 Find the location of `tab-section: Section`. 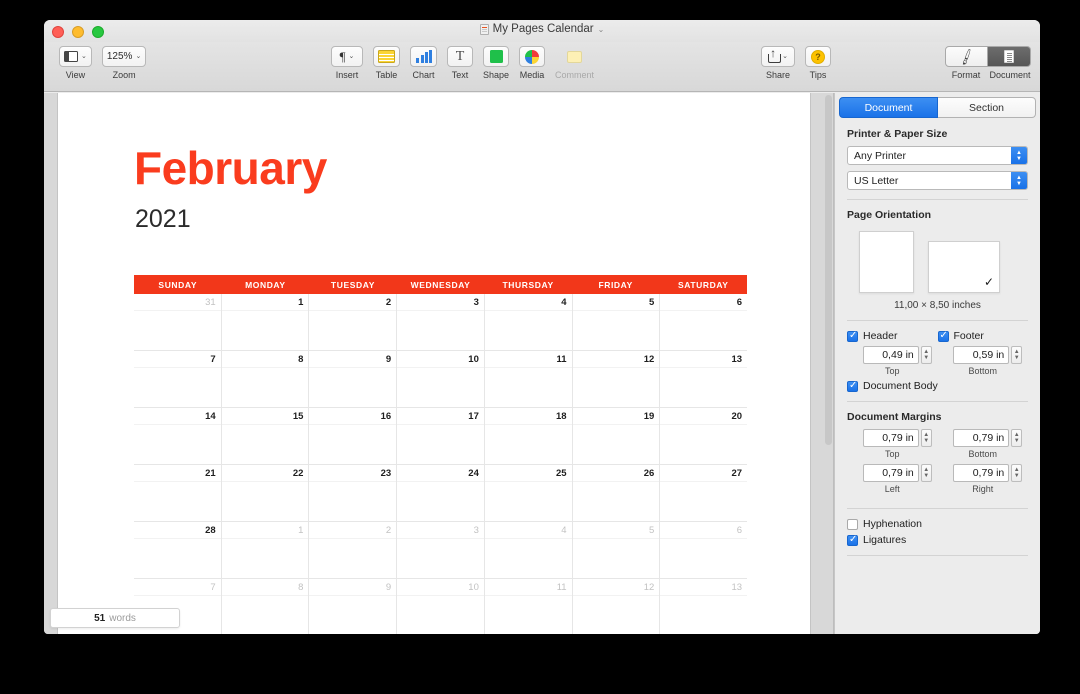

tab-section: Section is located at coordinates (987, 107).